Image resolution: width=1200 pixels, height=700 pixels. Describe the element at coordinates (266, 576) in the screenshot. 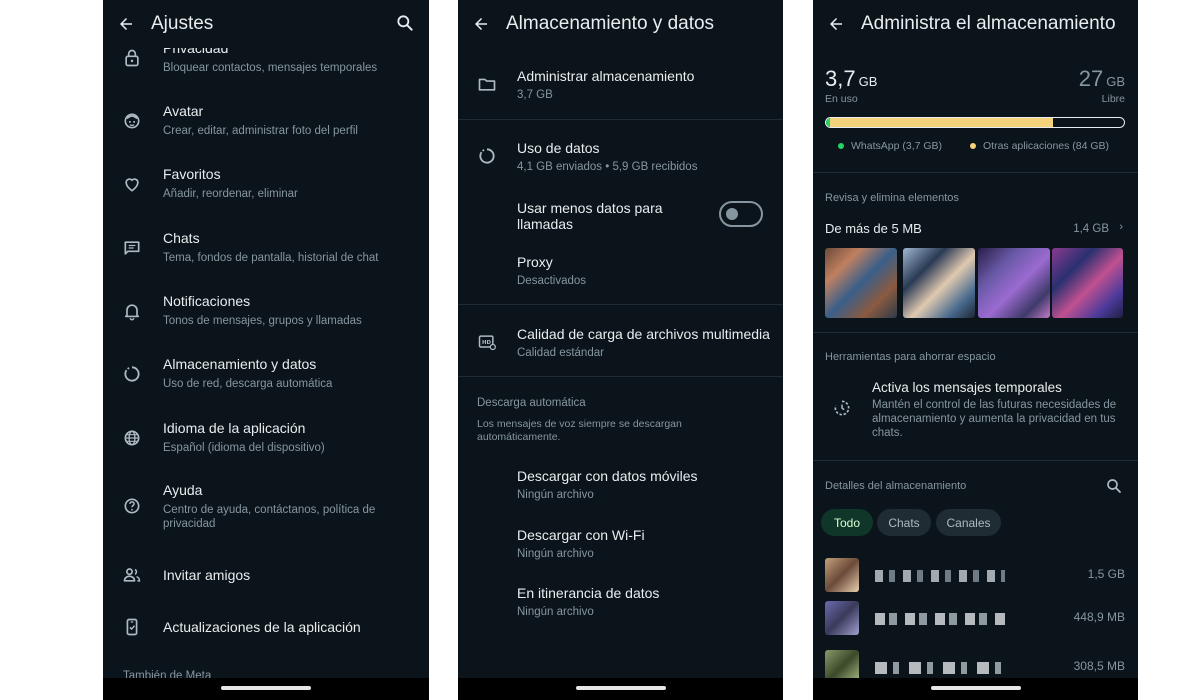

I see `settings-item-invite: Invitar amigos` at that location.